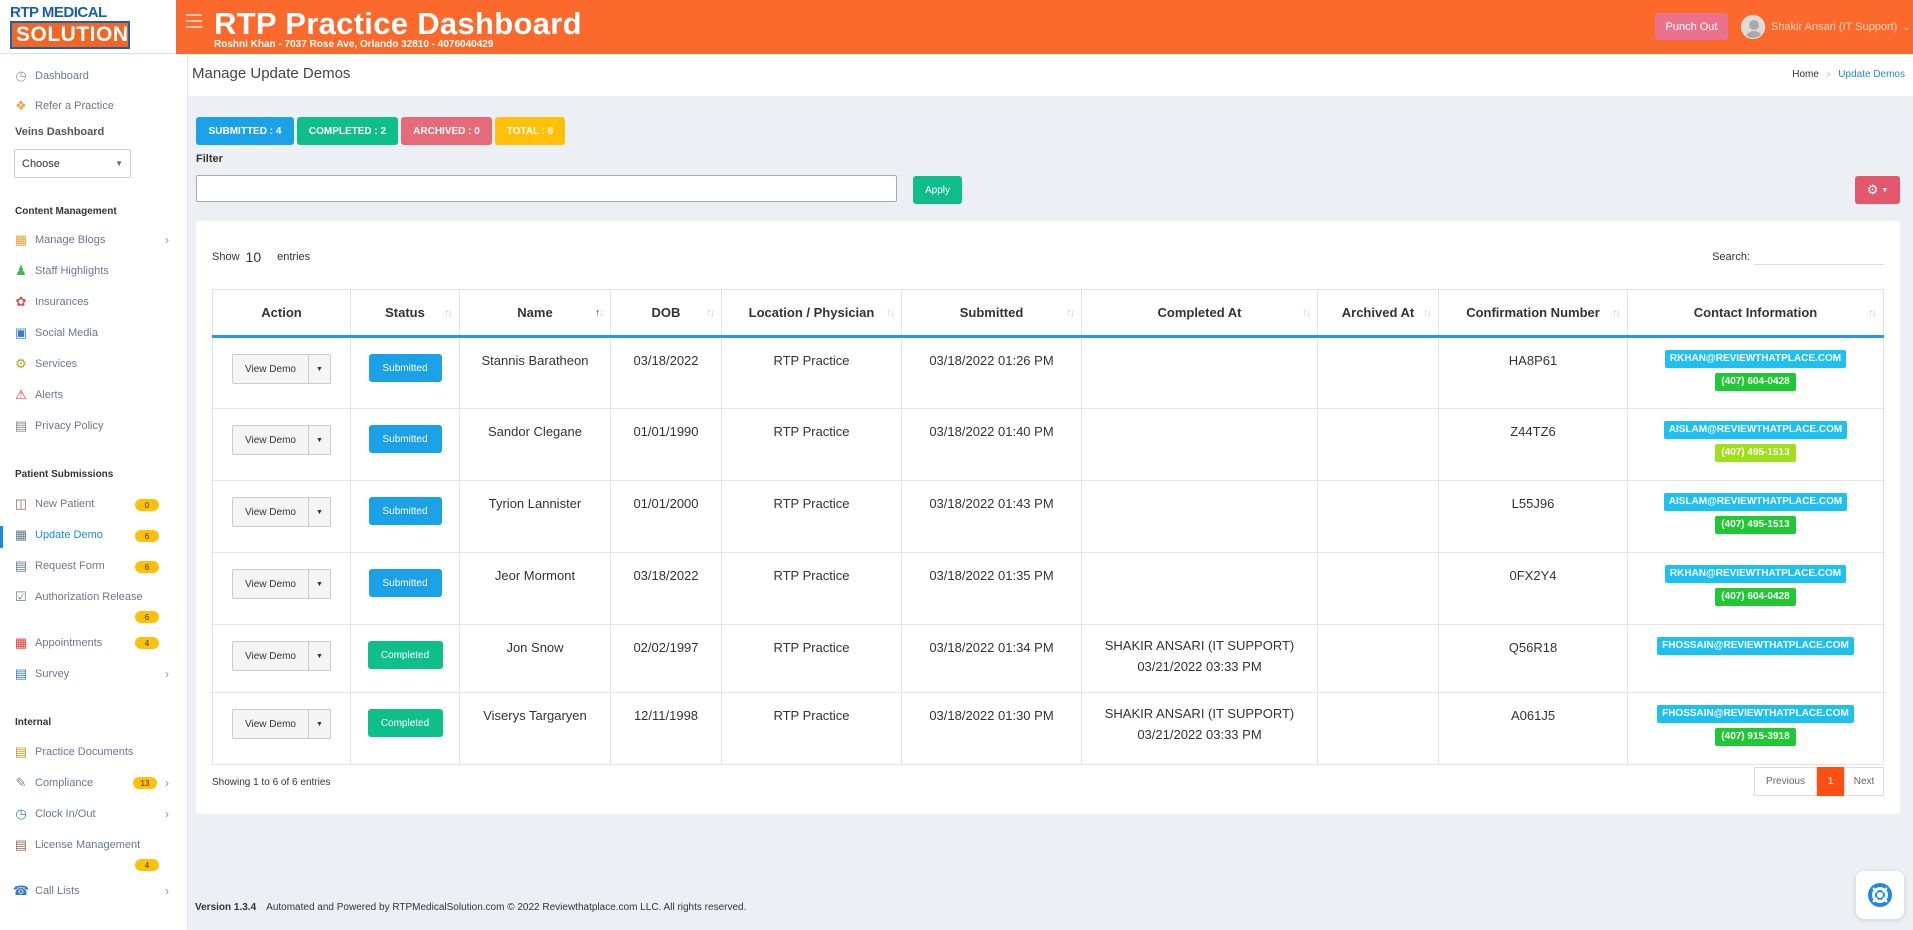  What do you see at coordinates (245, 131) in the screenshot?
I see `submitted-count-pill: SUBMITTED : 4` at bounding box center [245, 131].